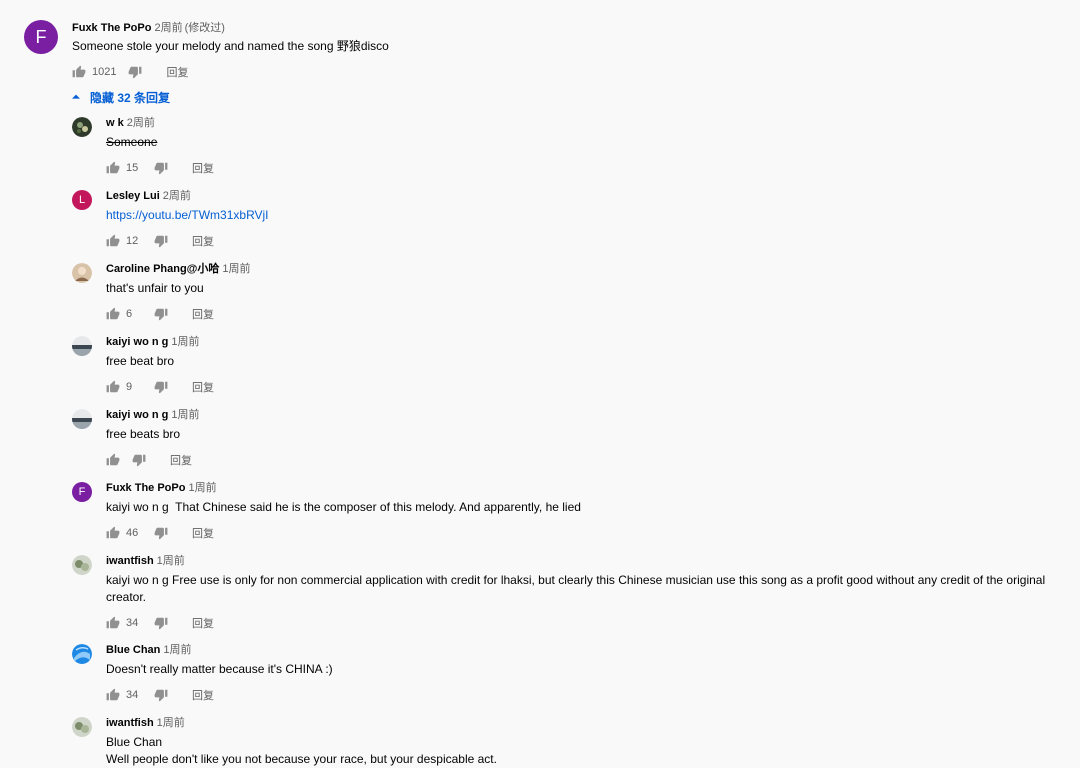  Describe the element at coordinates (581, 364) in the screenshot. I see `comment-body: kaiyi wo n g 1周前 free beat bro 9 回复` at that location.